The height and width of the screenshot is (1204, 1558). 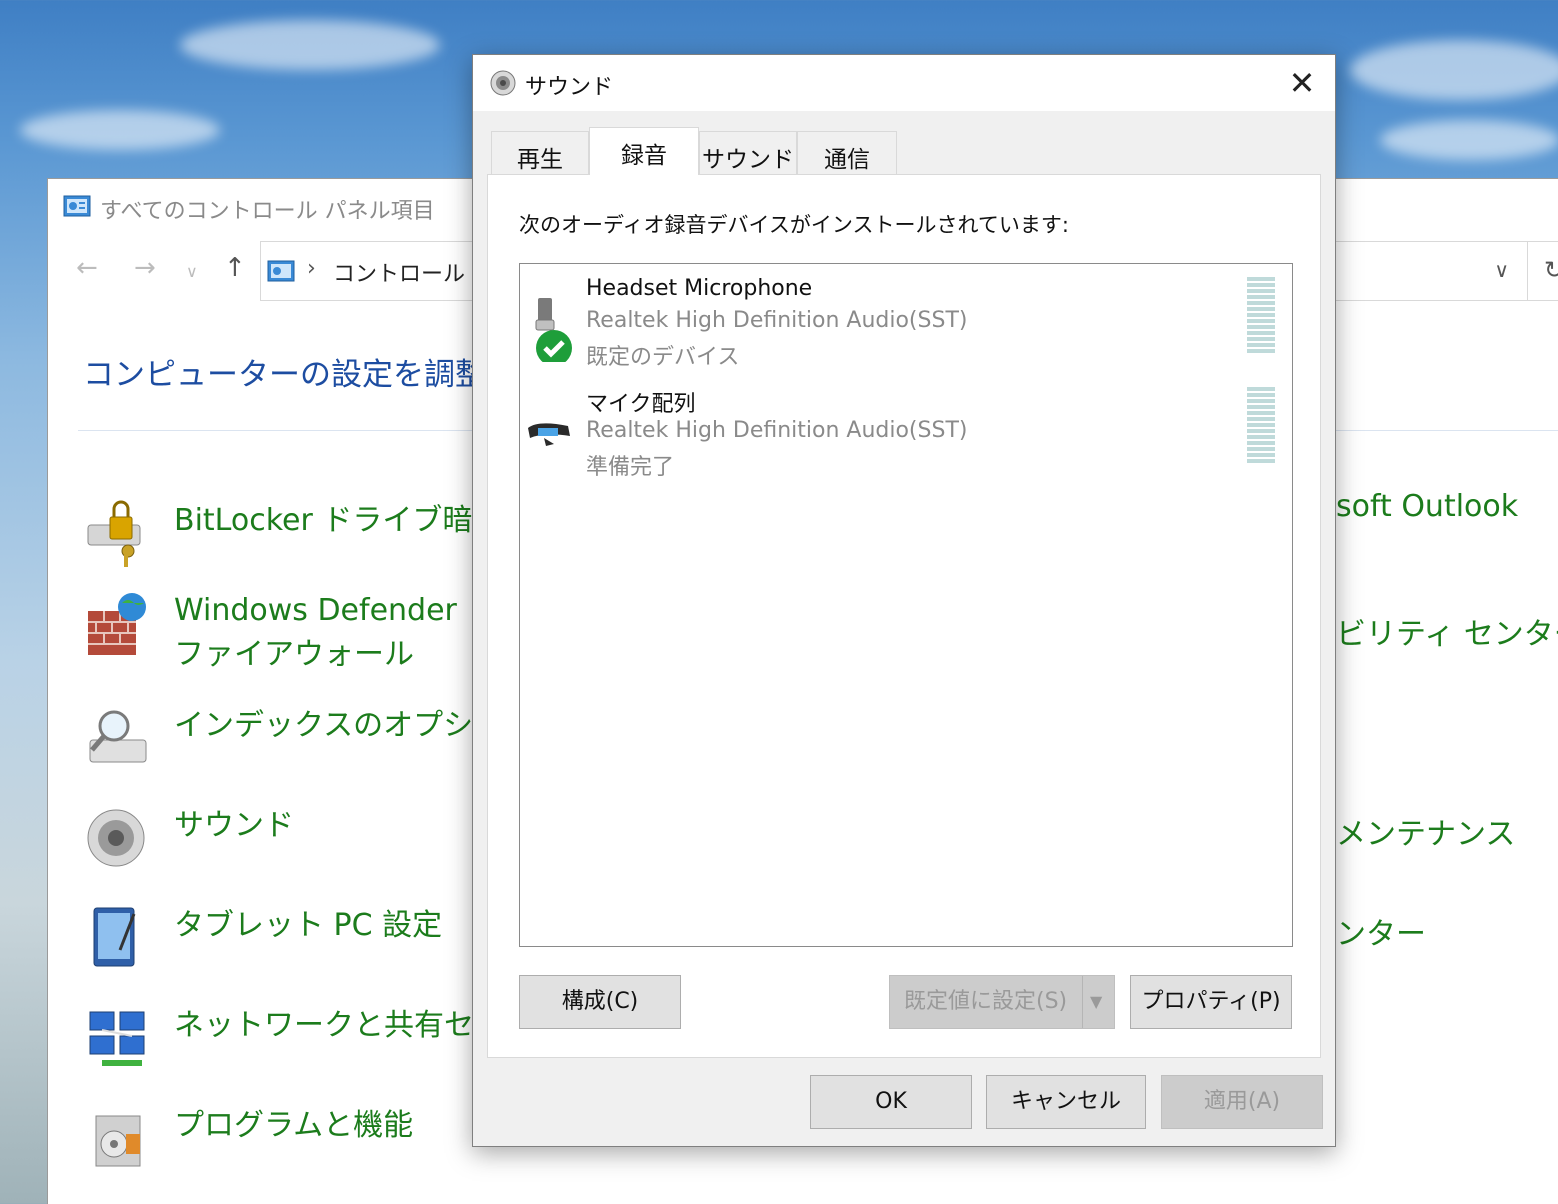 I want to click on address-dropdown-icon: ∨, so click(x=1501, y=270).